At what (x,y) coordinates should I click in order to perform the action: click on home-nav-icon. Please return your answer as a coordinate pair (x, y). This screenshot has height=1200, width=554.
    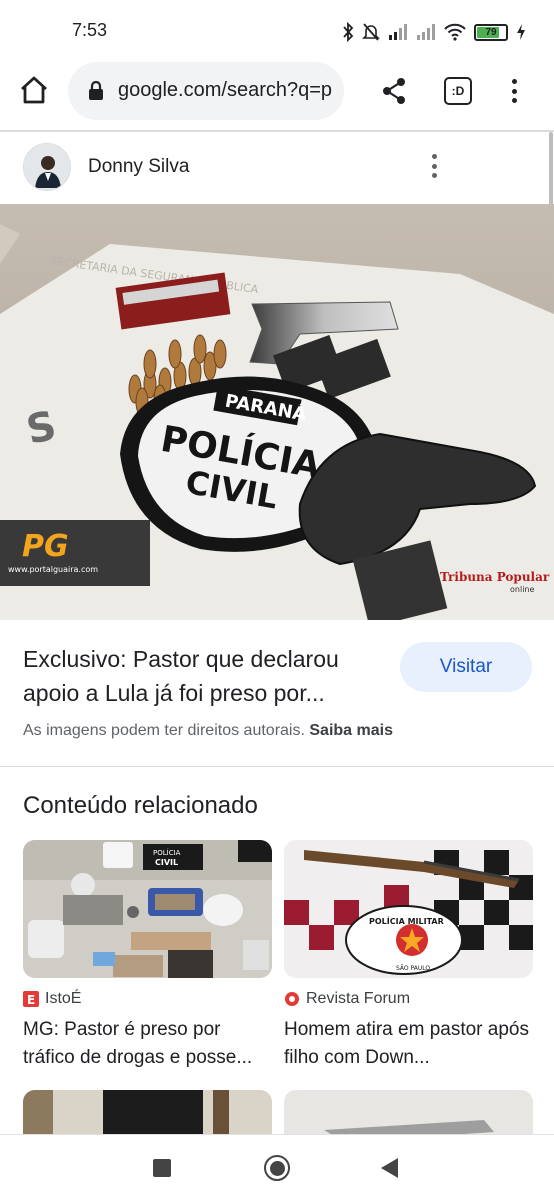
    Looking at the image, I should click on (277, 1168).